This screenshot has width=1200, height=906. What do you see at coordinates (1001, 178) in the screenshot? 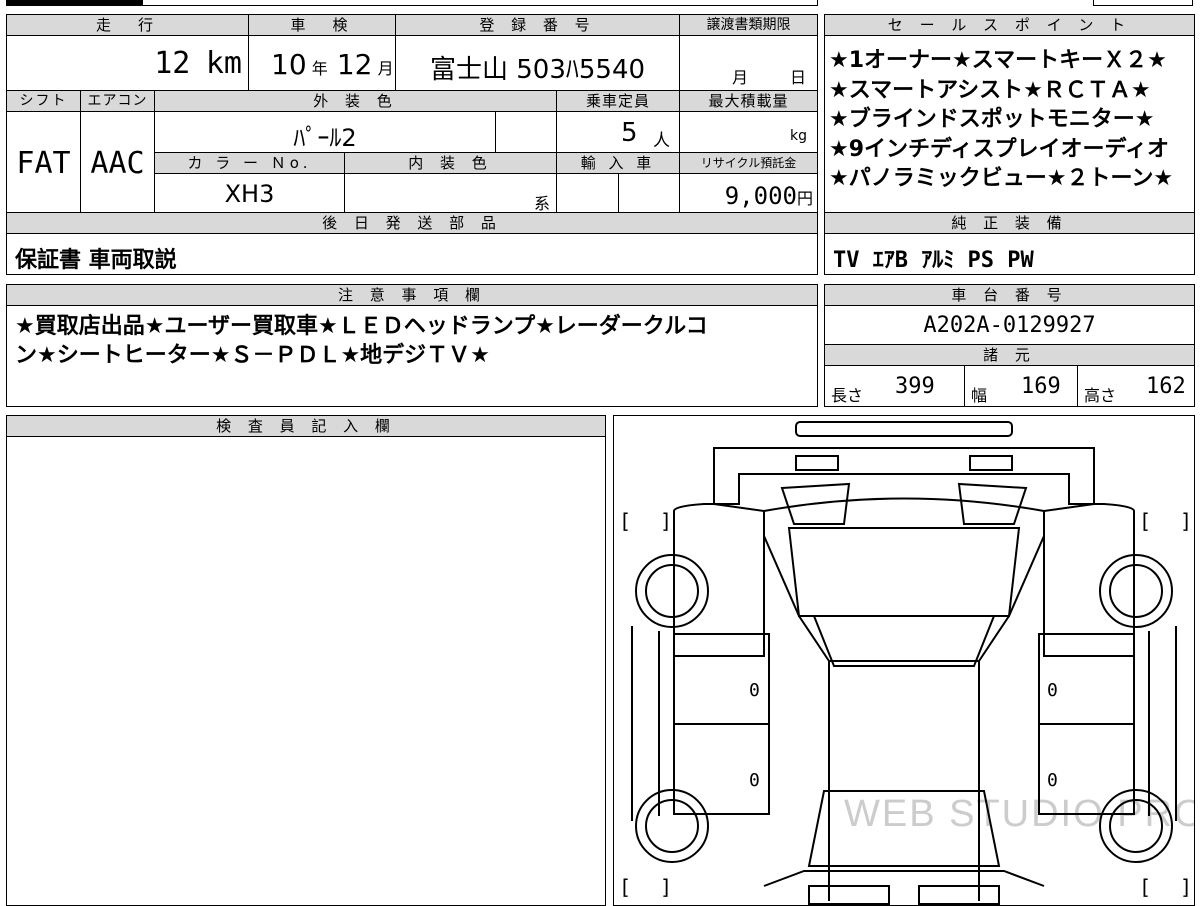
I see `sales-point-line: ★パノラミックビュー★２トーン★` at bounding box center [1001, 178].